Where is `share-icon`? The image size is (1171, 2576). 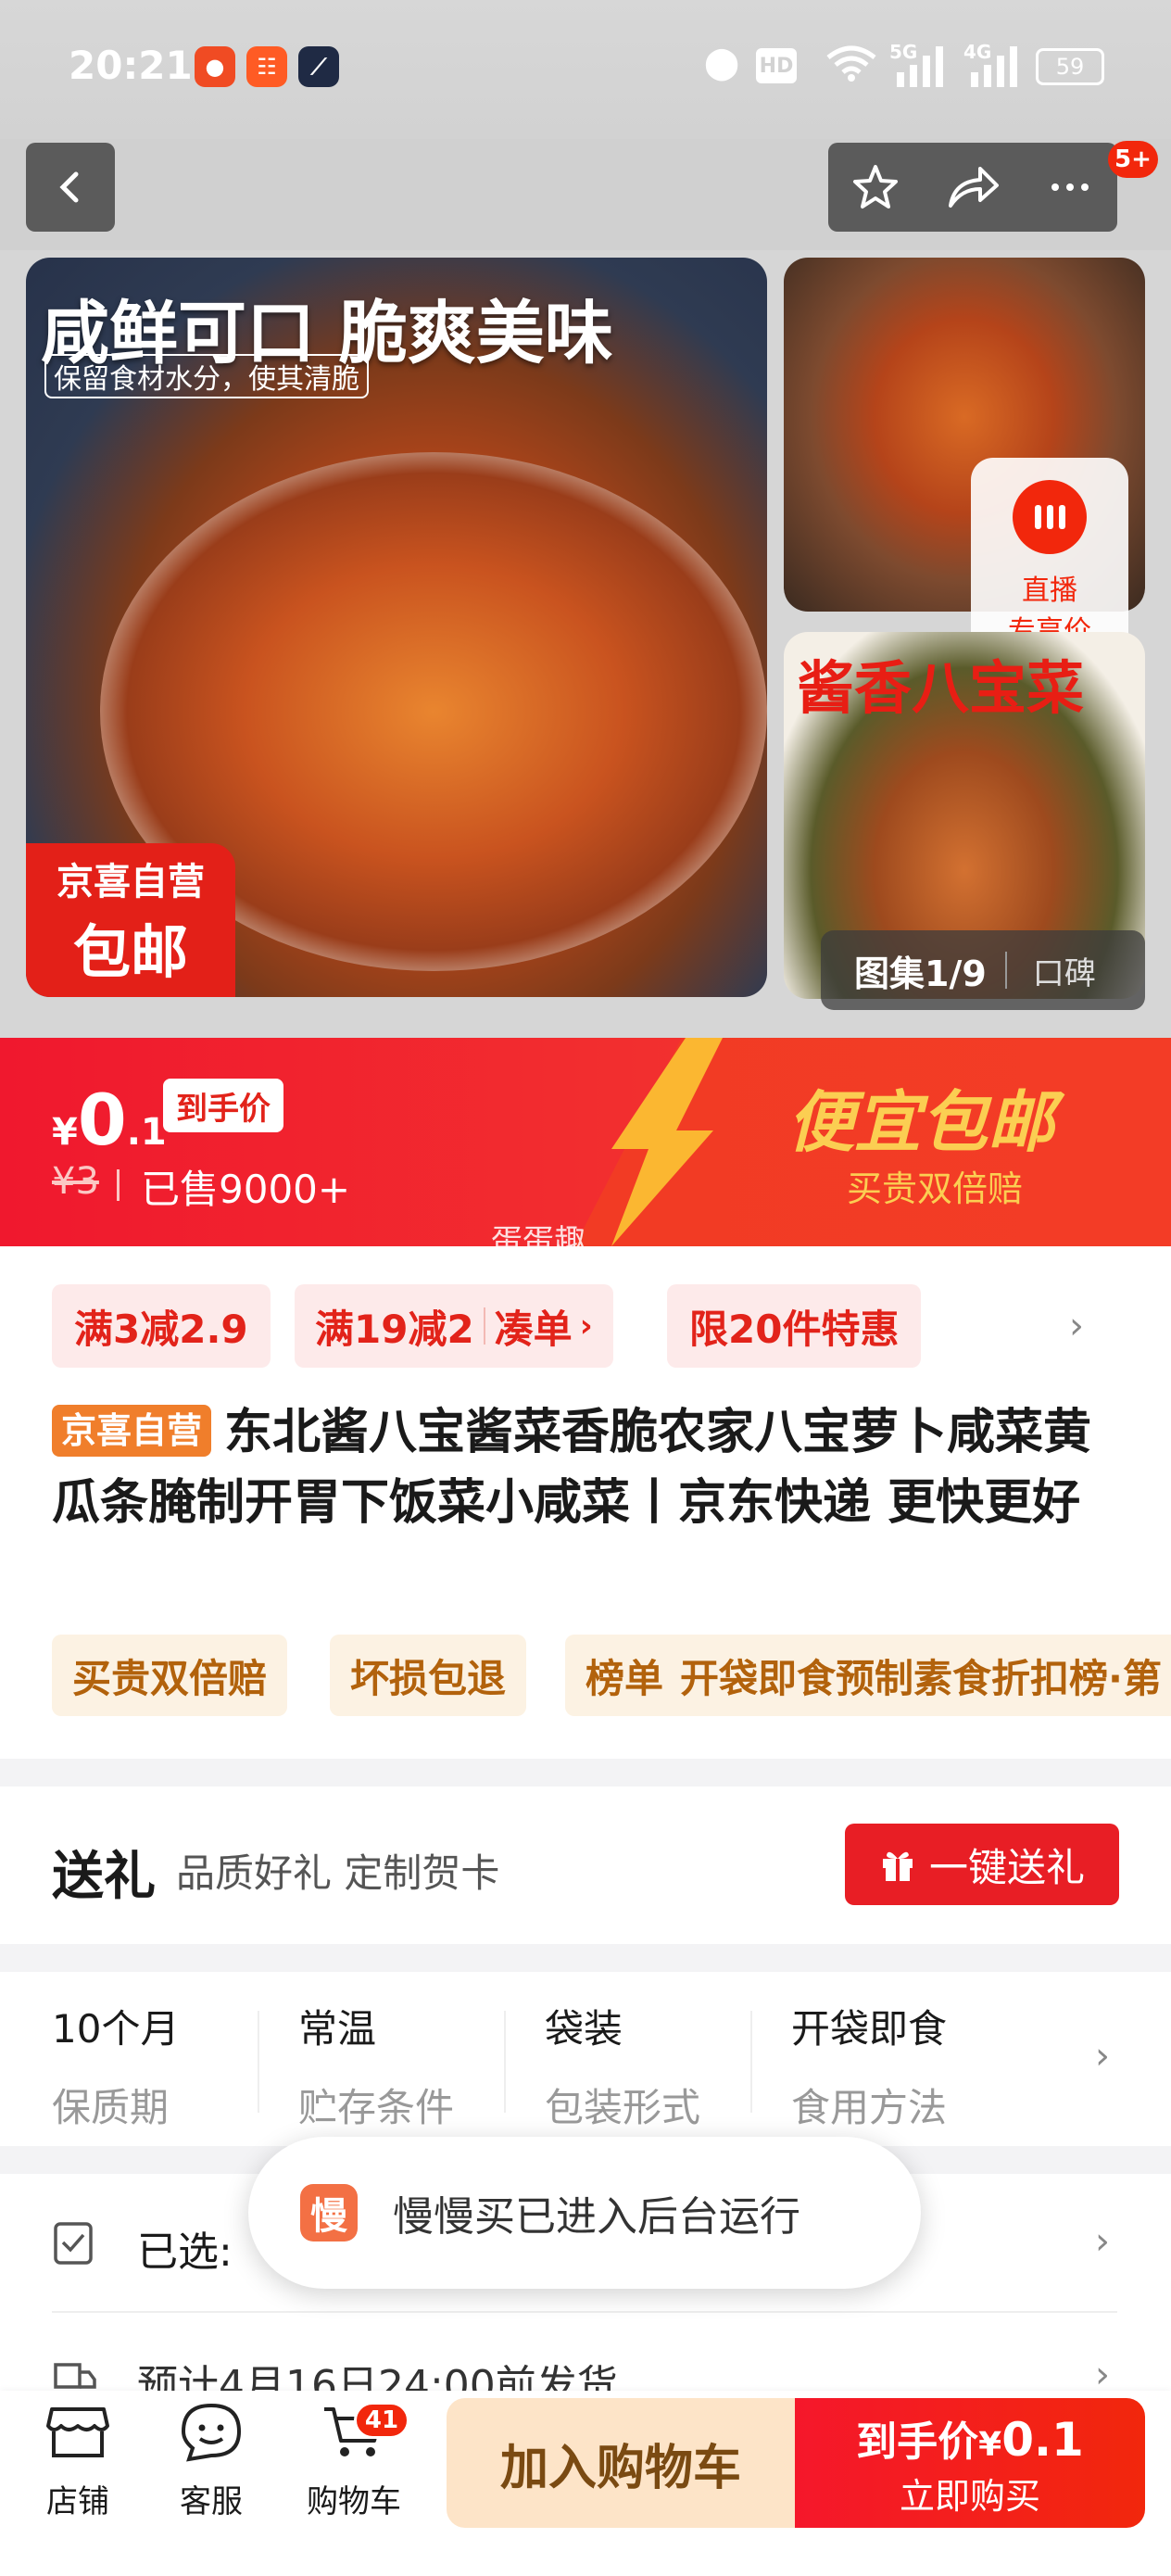 share-icon is located at coordinates (973, 187).